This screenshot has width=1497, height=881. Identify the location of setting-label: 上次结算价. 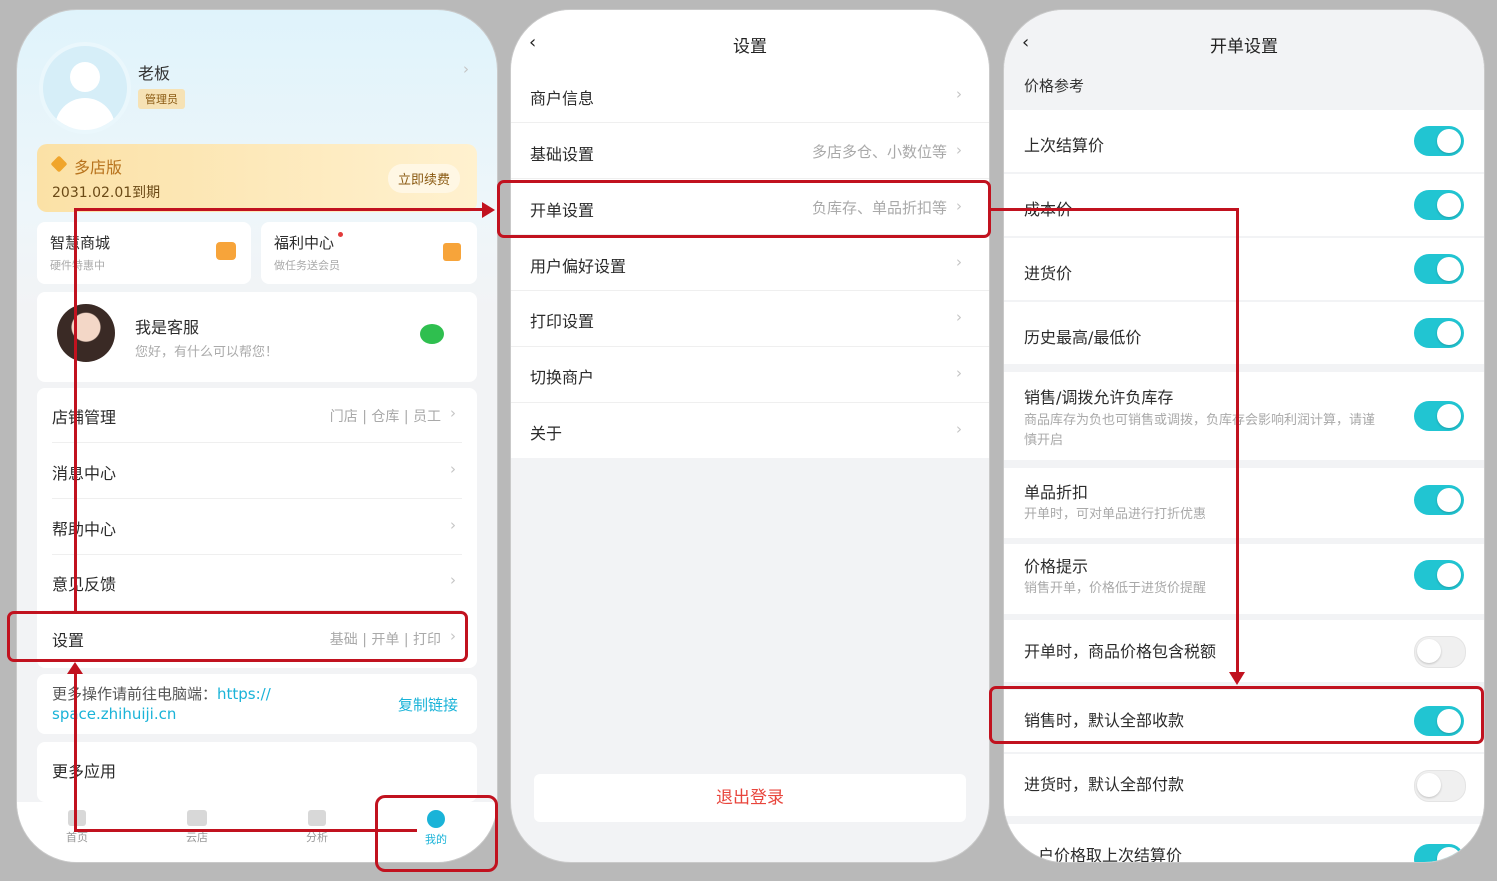
(1064, 145).